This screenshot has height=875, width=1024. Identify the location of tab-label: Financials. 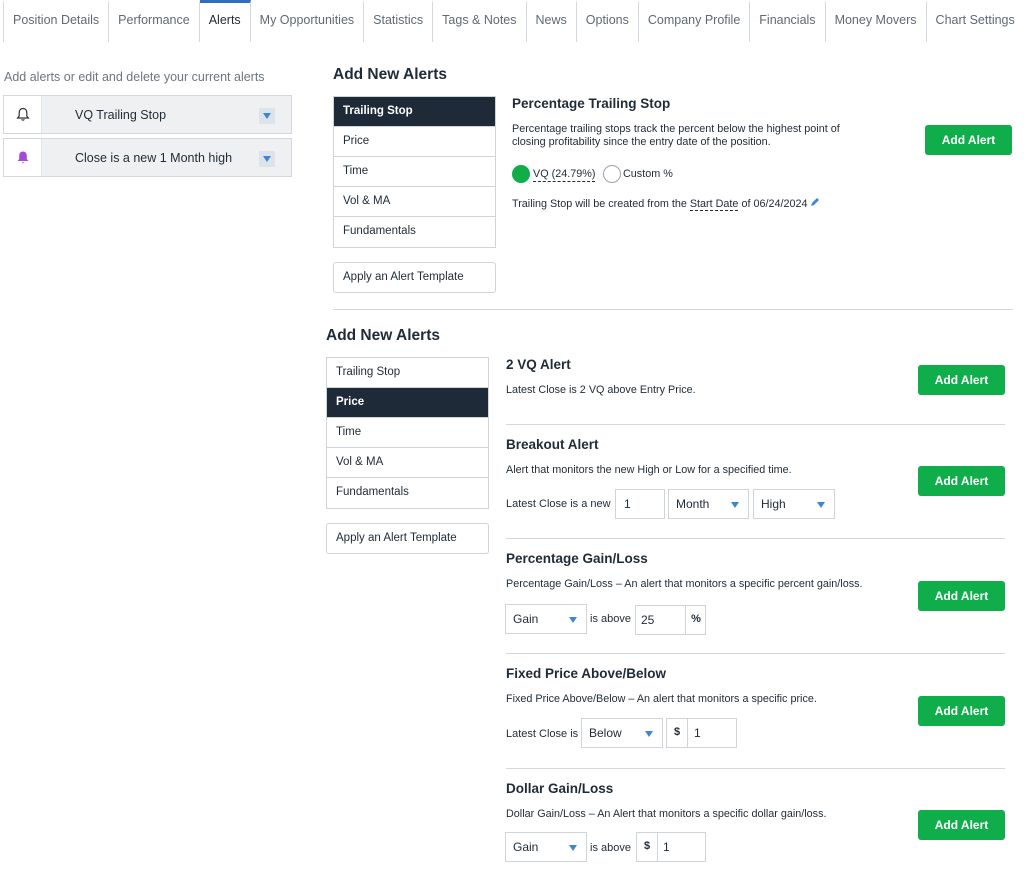
(787, 20).